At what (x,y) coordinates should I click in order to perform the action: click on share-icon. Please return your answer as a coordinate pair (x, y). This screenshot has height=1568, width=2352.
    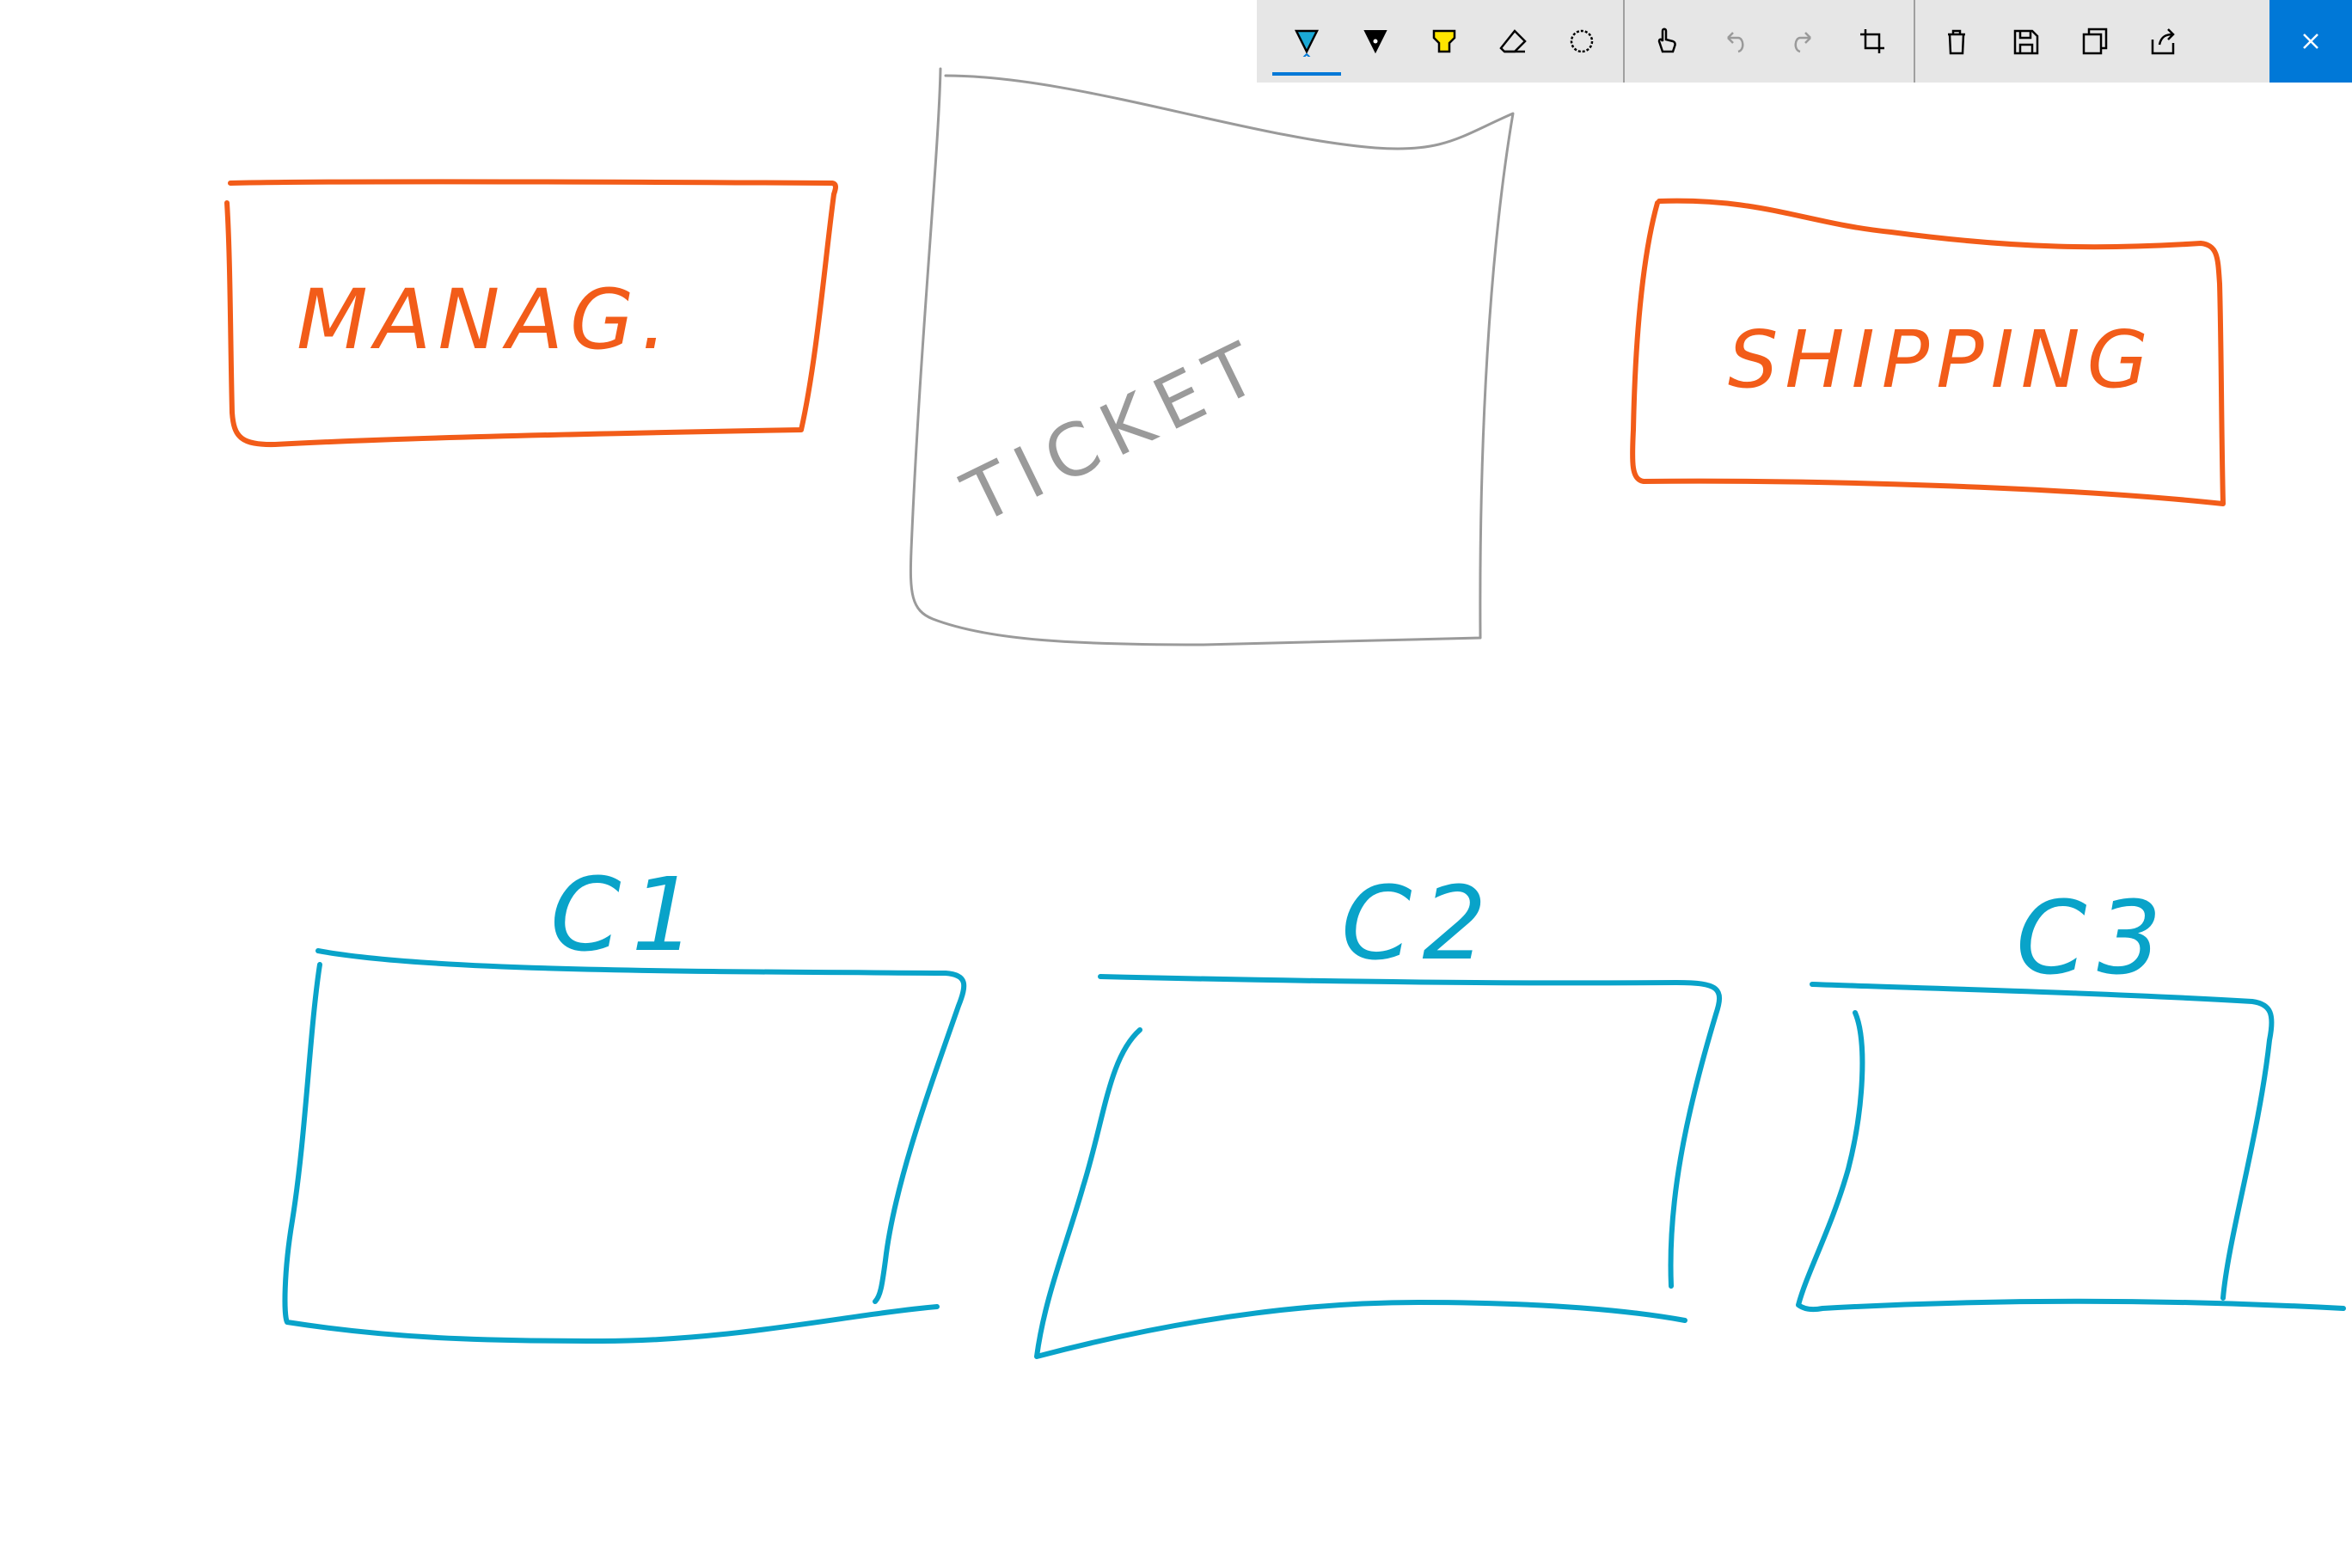
    Looking at the image, I should click on (2162, 41).